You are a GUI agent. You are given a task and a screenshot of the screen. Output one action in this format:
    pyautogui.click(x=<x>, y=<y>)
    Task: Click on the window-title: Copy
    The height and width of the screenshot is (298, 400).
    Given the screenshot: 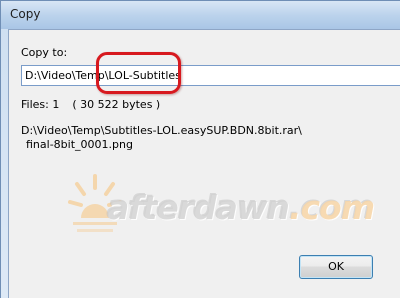 What is the action you would take?
    pyautogui.click(x=25, y=14)
    